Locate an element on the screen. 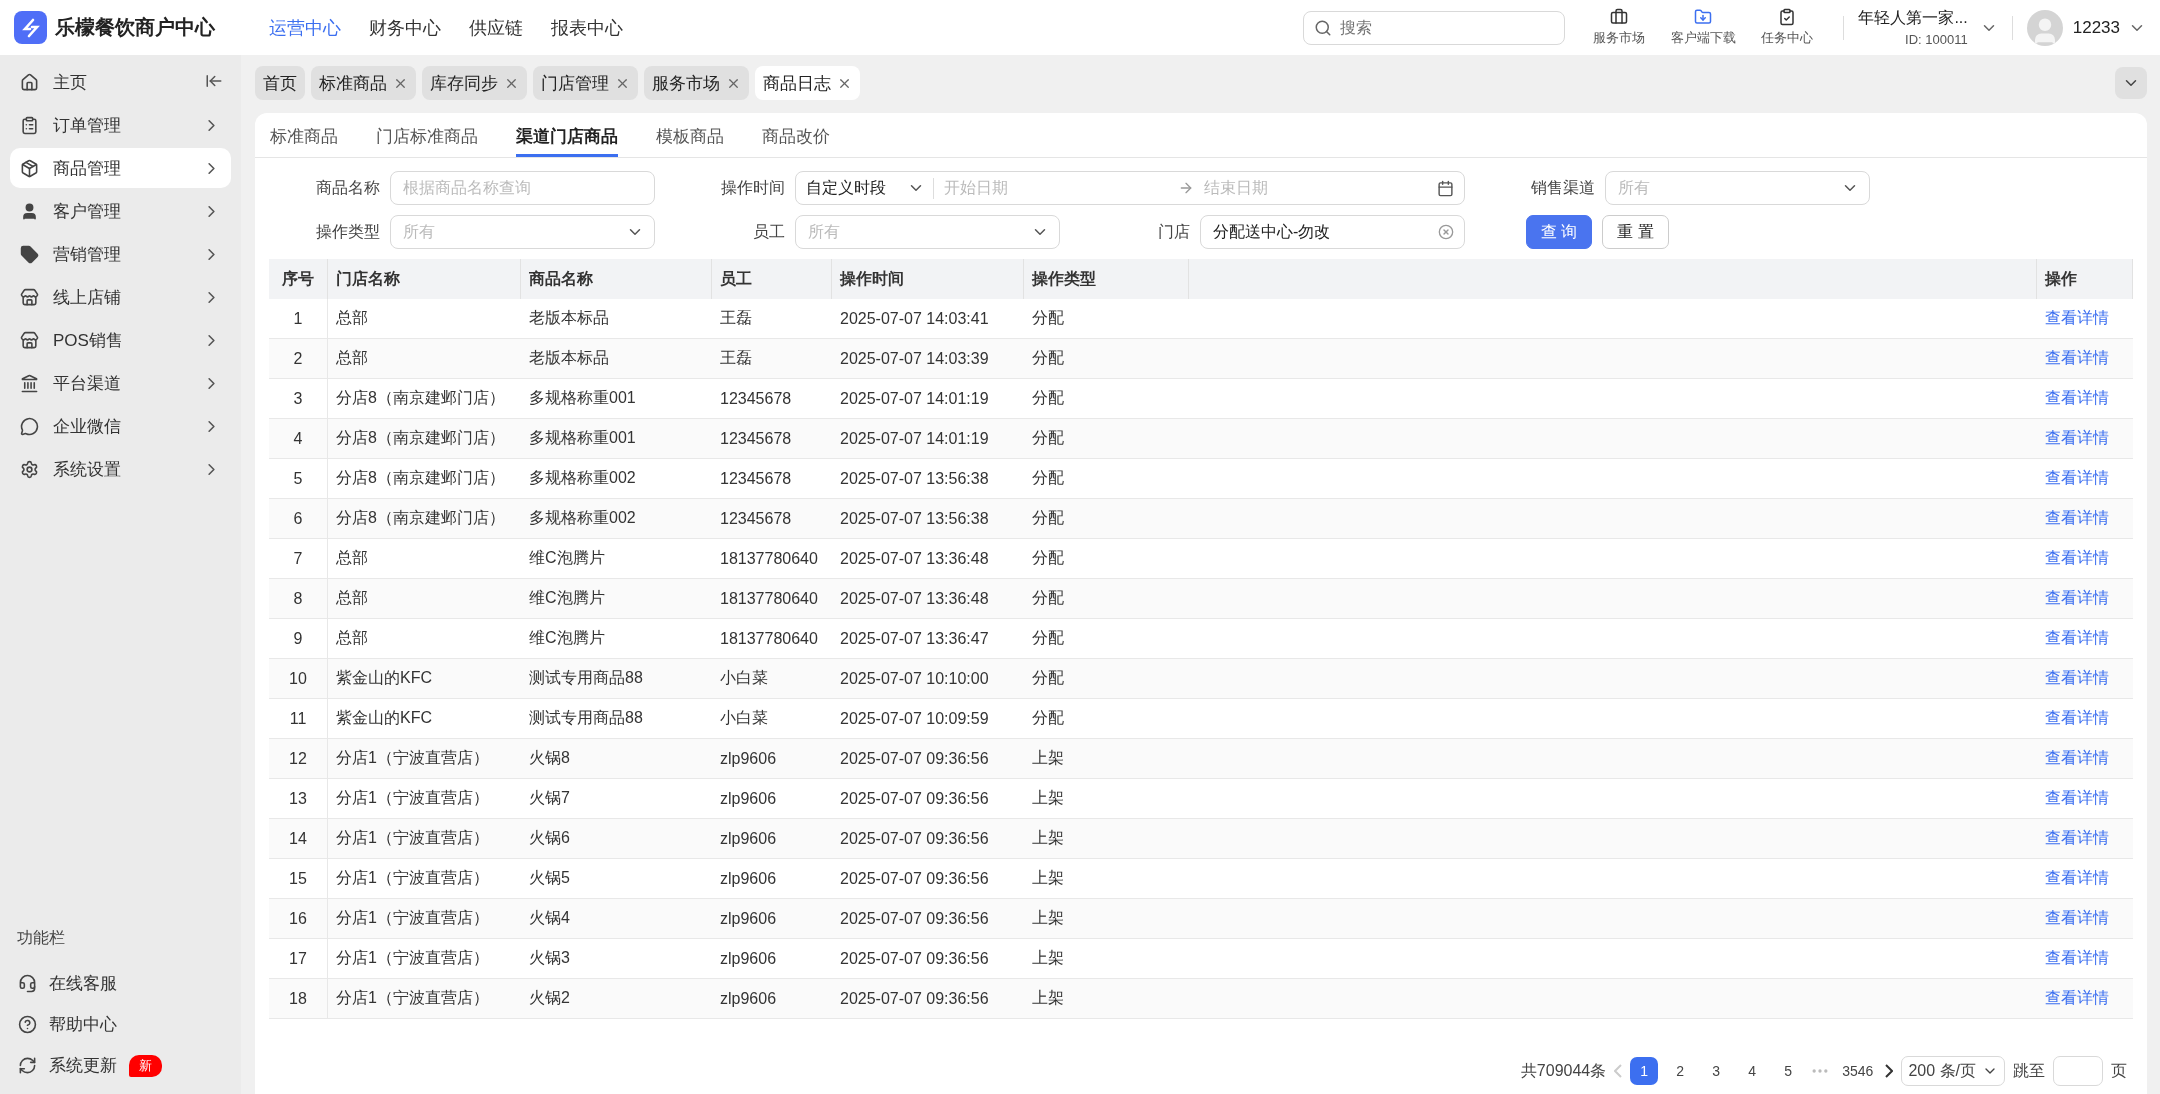  reset-button: 重 置 is located at coordinates (1635, 232).